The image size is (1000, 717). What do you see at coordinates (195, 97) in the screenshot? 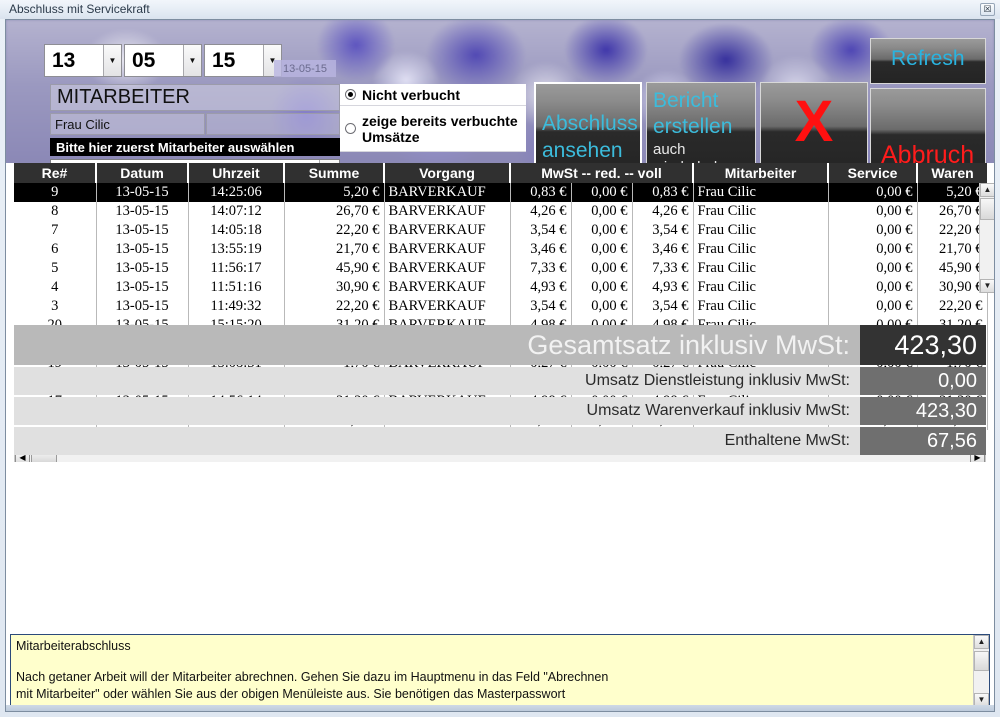
I see `employee-title-field: MITARBEITER` at bounding box center [195, 97].